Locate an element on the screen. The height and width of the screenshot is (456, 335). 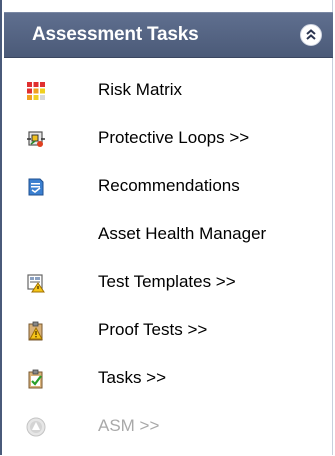
panel-header: Assessment Tasks is located at coordinates (168, 35).